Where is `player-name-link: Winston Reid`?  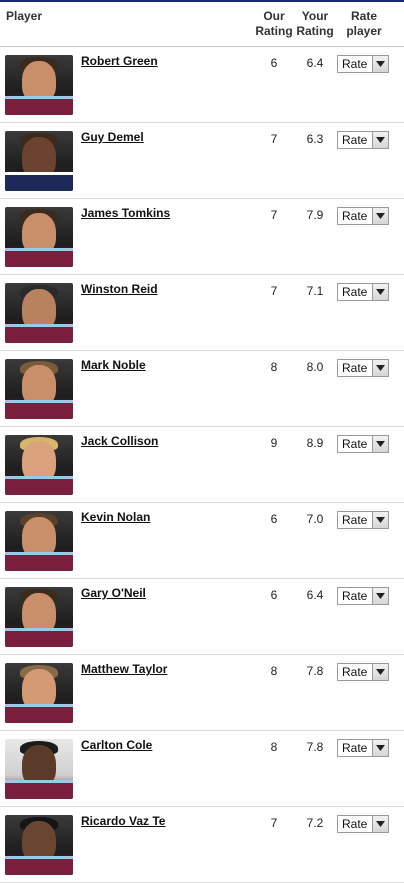 player-name-link: Winston Reid is located at coordinates (119, 289).